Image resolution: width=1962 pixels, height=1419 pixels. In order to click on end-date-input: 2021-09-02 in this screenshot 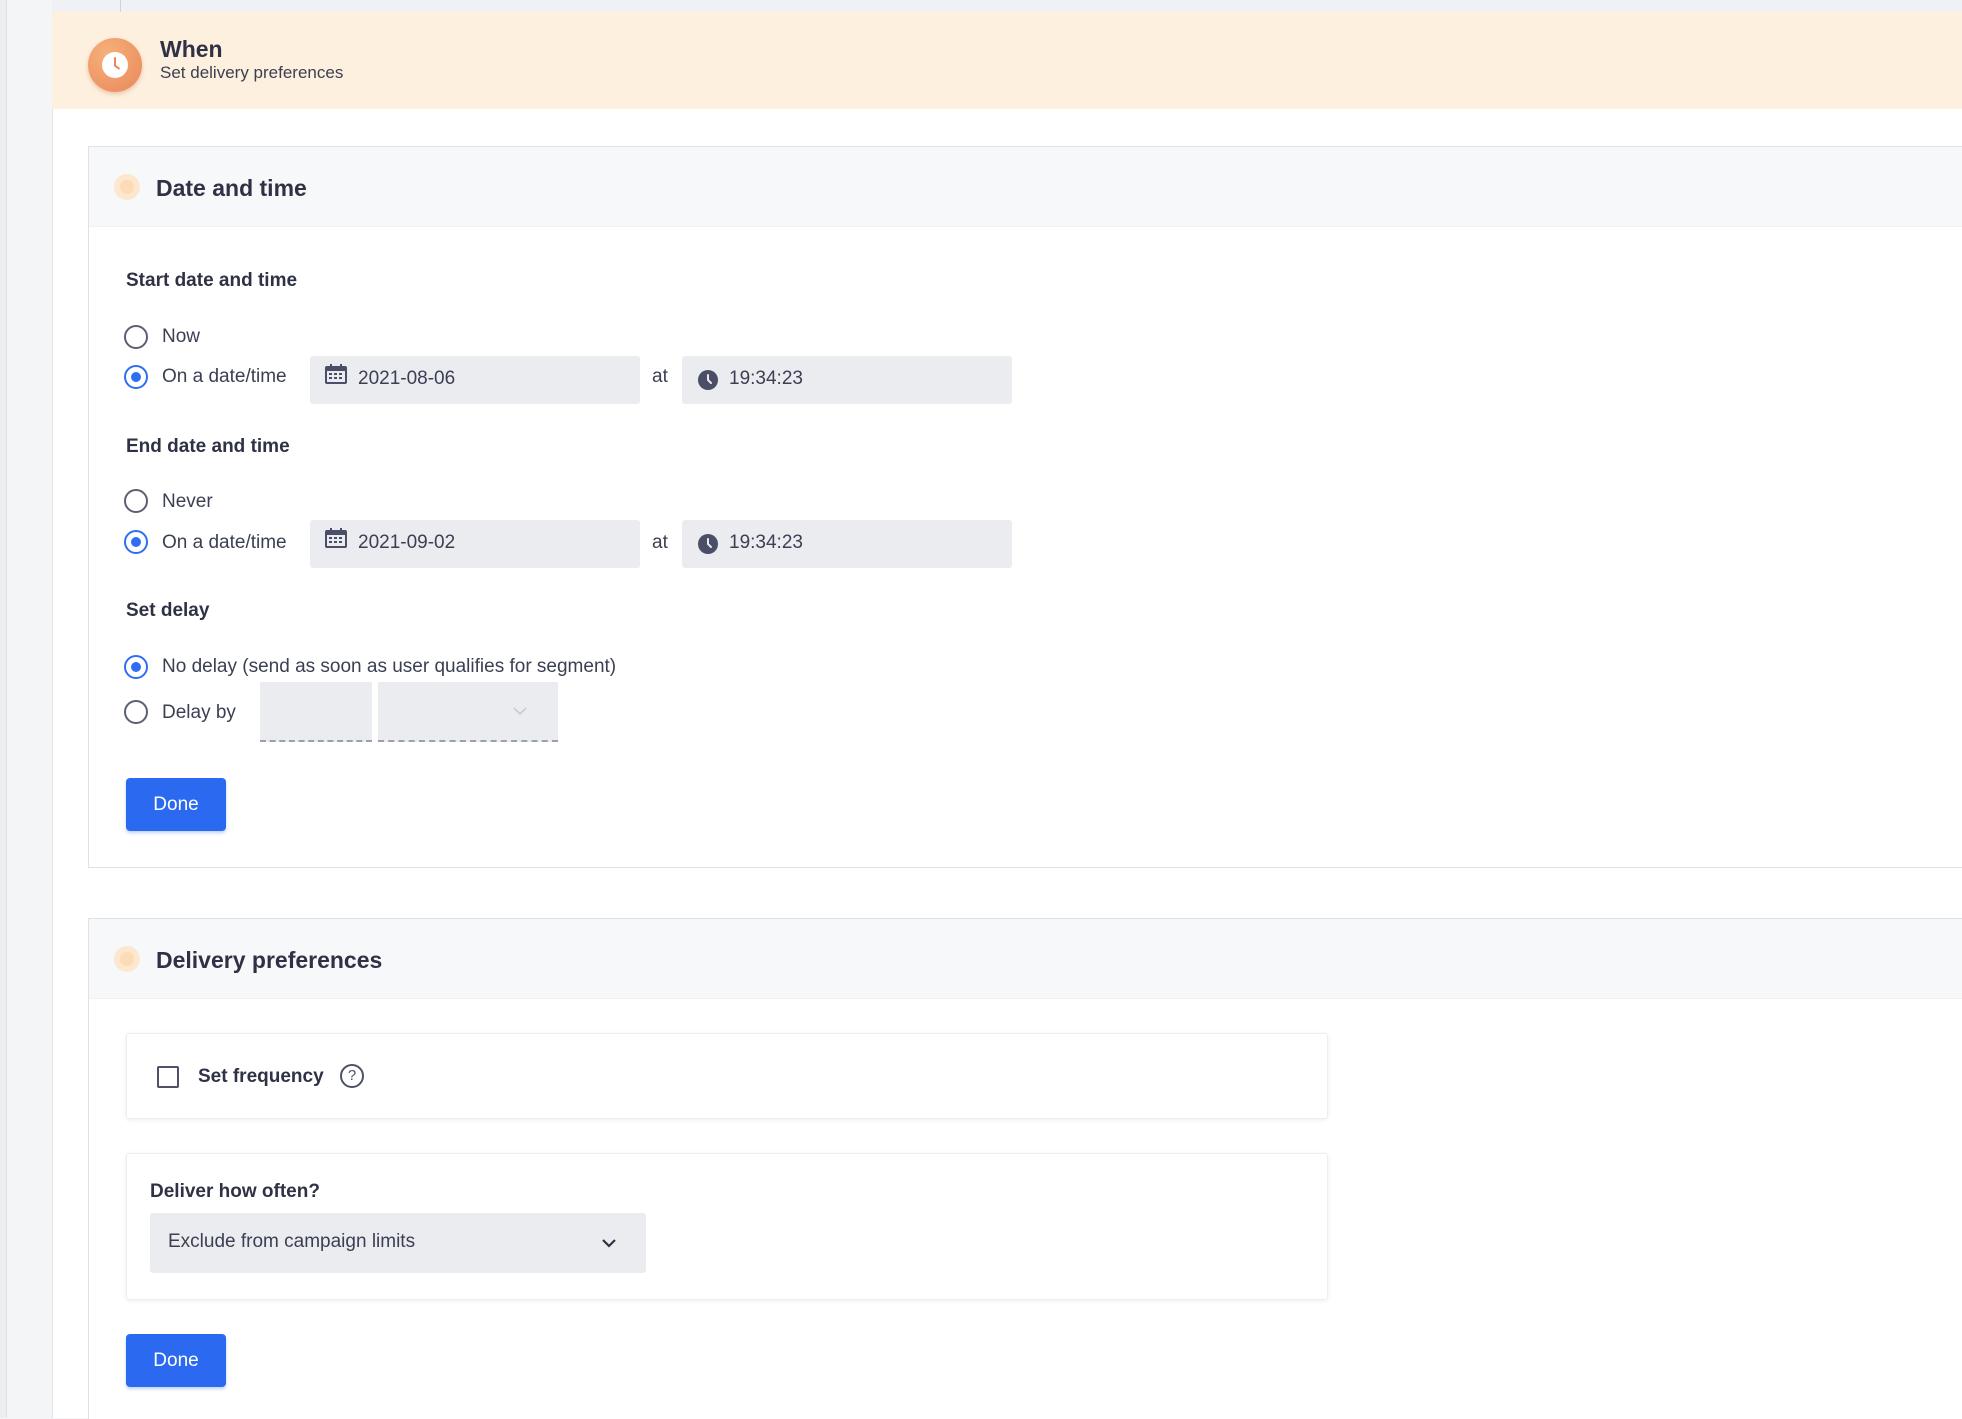, I will do `click(475, 544)`.